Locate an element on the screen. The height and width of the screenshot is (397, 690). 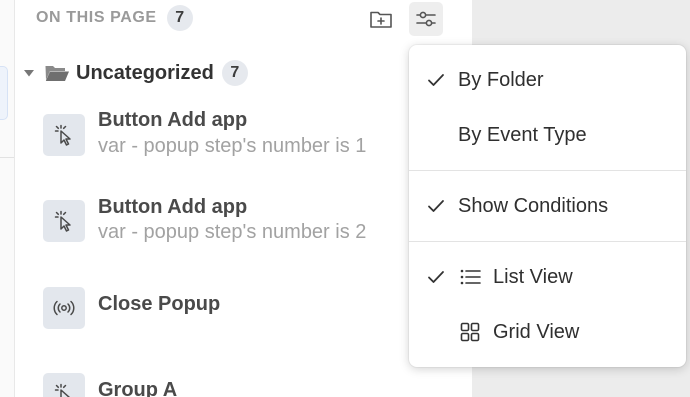
sliders-icon is located at coordinates (426, 19).